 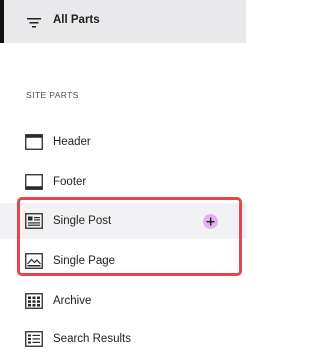 What do you see at coordinates (92, 339) in the screenshot?
I see `site-part-label: Search Results` at bounding box center [92, 339].